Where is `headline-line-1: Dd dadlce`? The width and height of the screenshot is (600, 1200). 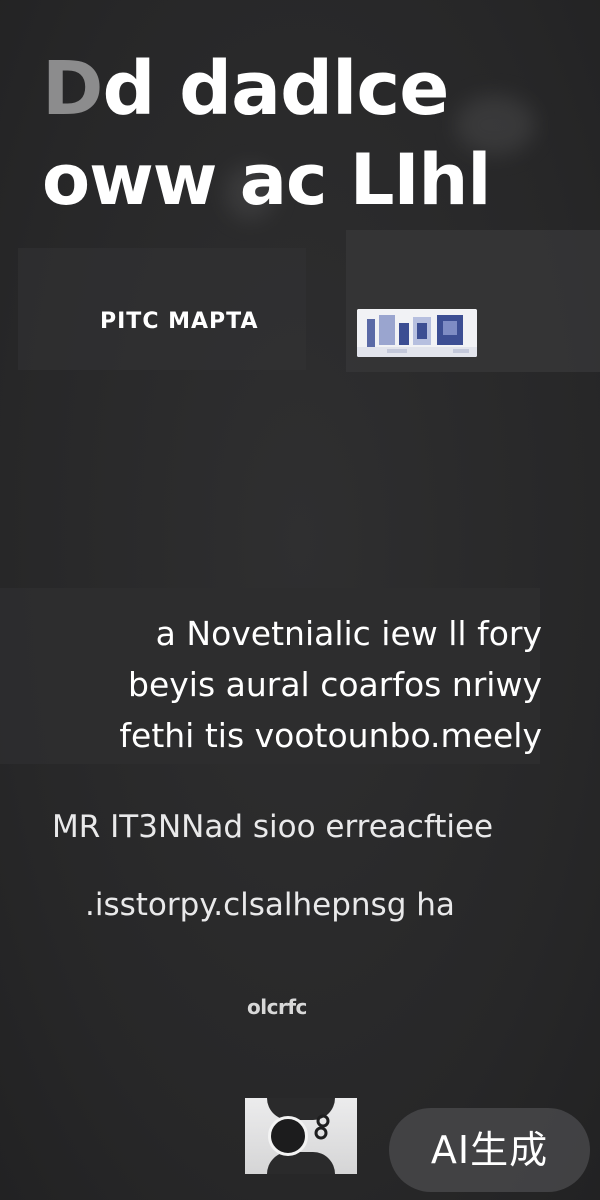
headline-line-1: Dd dadlce is located at coordinates (245, 89).